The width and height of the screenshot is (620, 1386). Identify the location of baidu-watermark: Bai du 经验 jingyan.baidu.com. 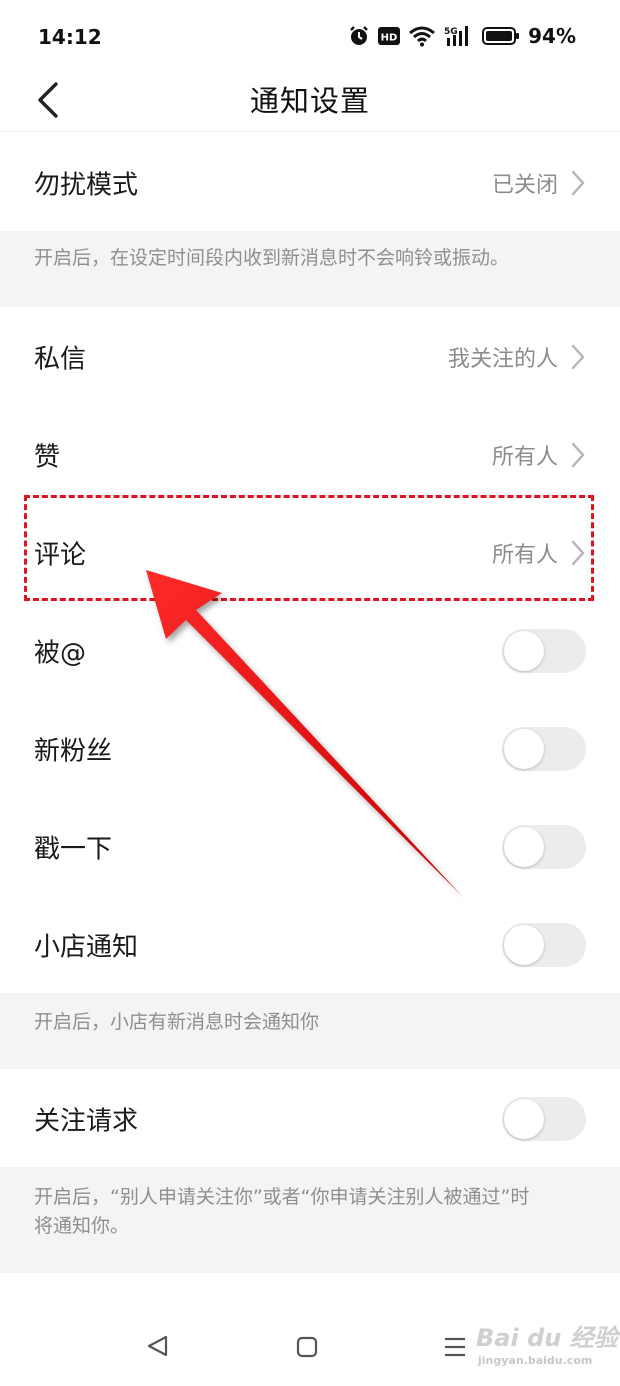
(547, 1342).